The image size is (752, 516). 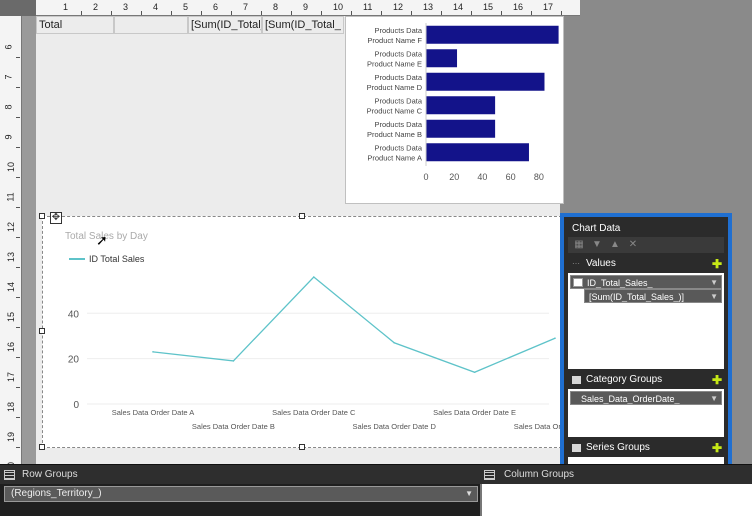 What do you see at coordinates (539, 474) in the screenshot?
I see `column-groups-label: Column Groups` at bounding box center [539, 474].